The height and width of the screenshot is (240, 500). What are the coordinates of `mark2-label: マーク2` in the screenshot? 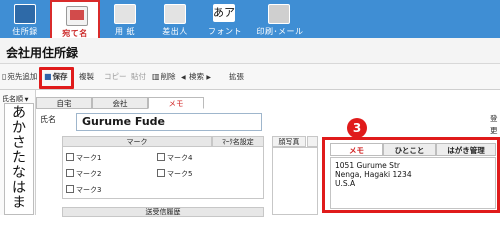 It's located at (89, 174).